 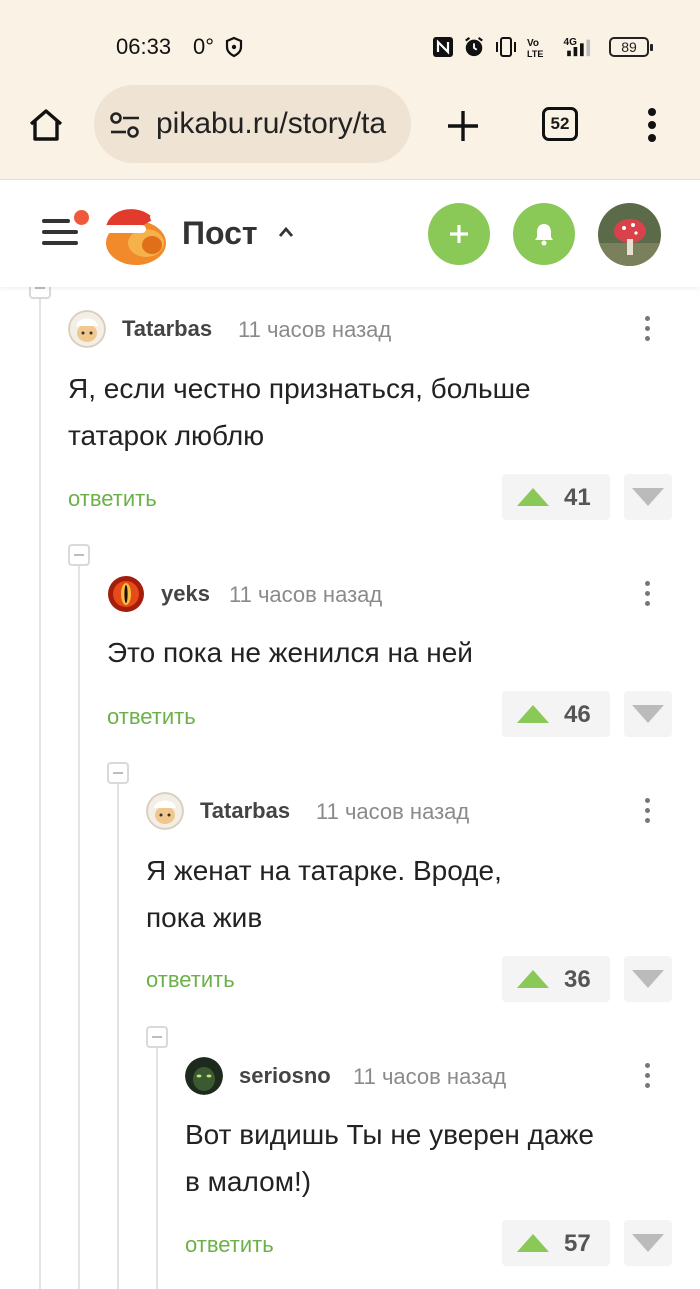 What do you see at coordinates (556, 1243) in the screenshot?
I see `upvote-button: 57` at bounding box center [556, 1243].